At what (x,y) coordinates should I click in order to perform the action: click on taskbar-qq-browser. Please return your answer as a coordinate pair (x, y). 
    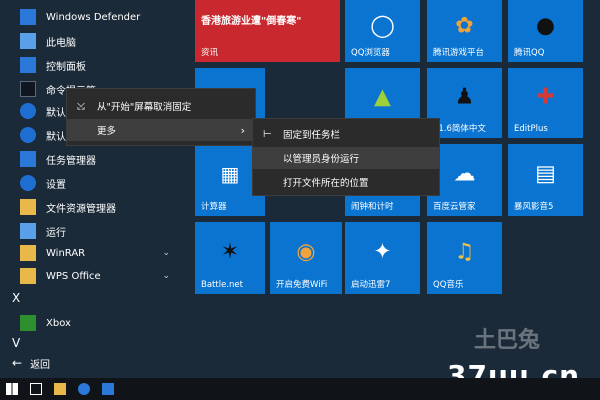
    Looking at the image, I should click on (84, 389).